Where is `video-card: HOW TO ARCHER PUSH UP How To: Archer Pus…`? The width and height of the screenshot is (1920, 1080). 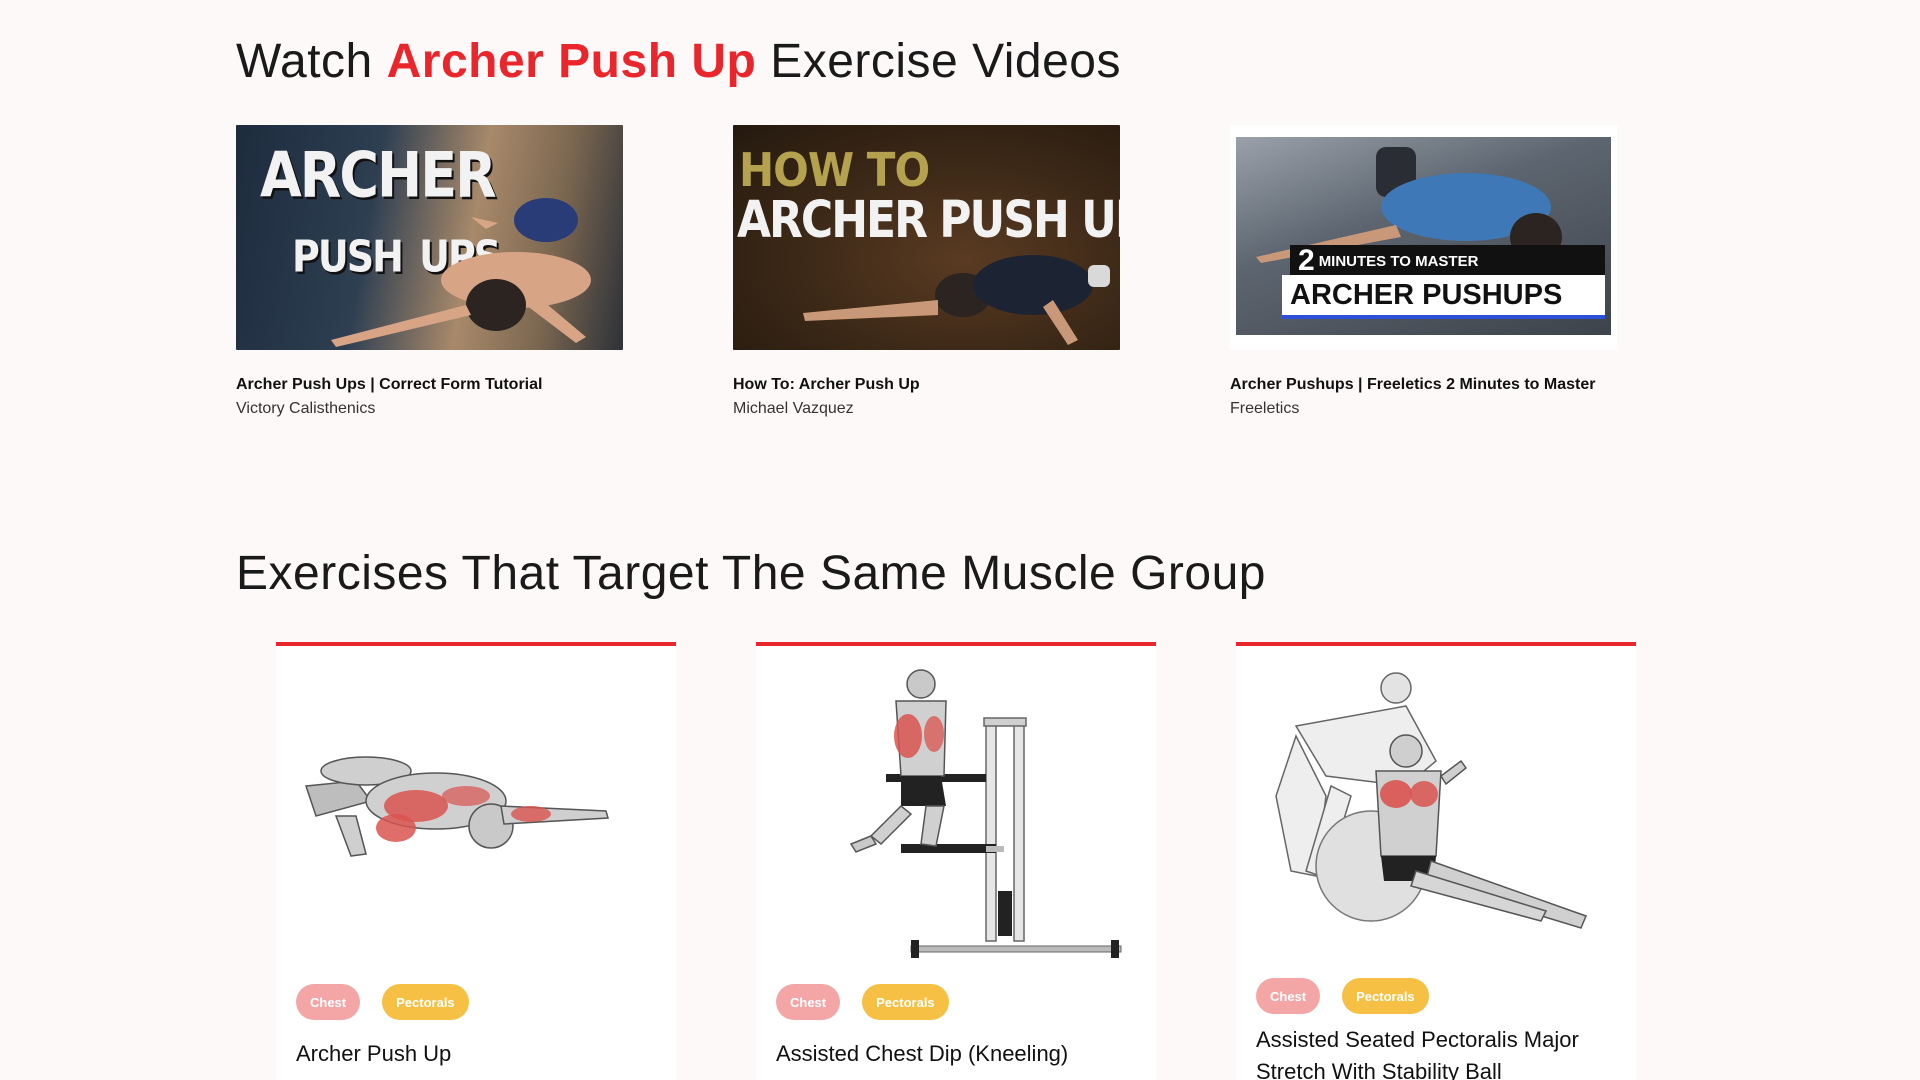 video-card: HOW TO ARCHER PUSH UP How To: Archer Pus… is located at coordinates (933, 271).